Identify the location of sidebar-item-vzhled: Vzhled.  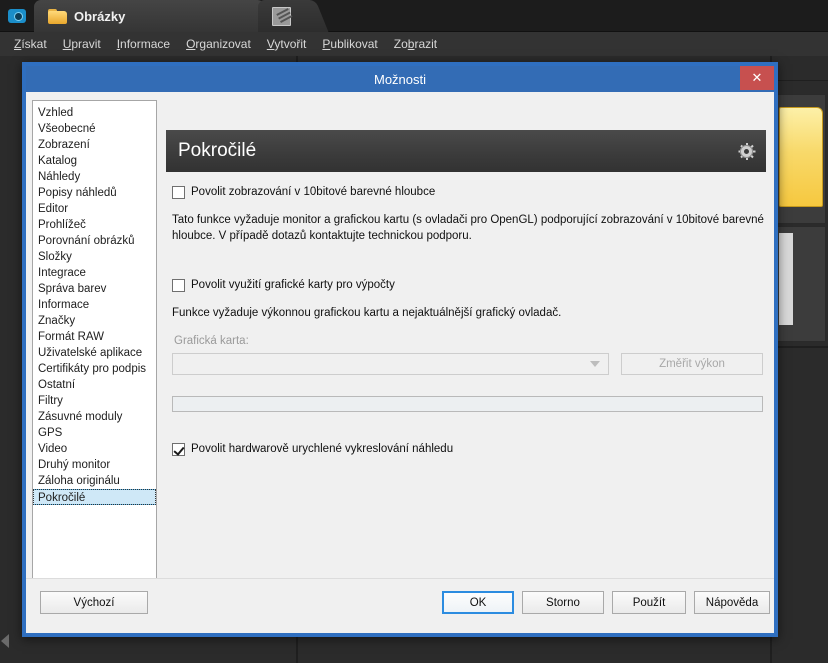
(94, 113).